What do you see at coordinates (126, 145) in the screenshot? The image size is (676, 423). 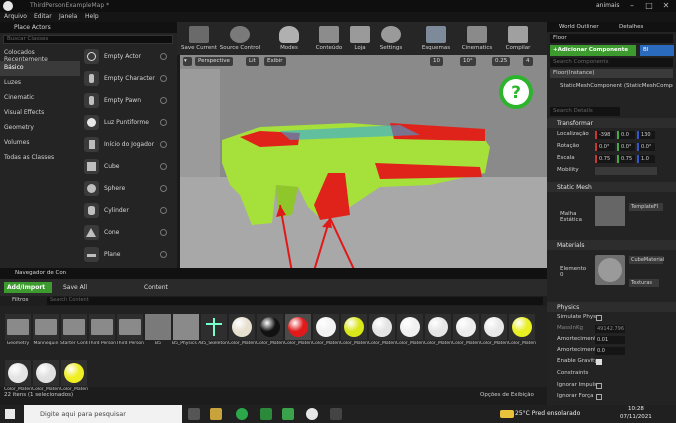 I see `actor-item: Início do Jogador` at bounding box center [126, 145].